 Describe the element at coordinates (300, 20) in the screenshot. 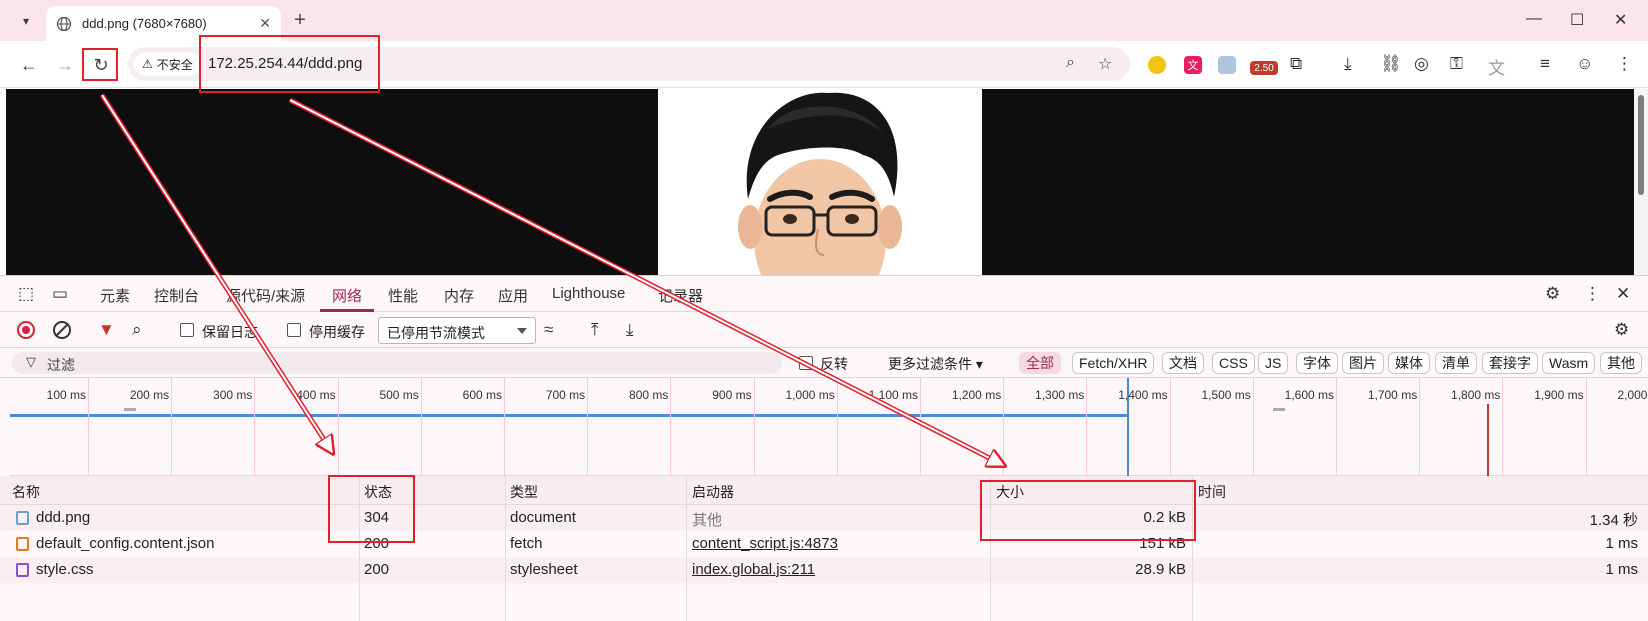

I see `new-tab-button: +` at that location.